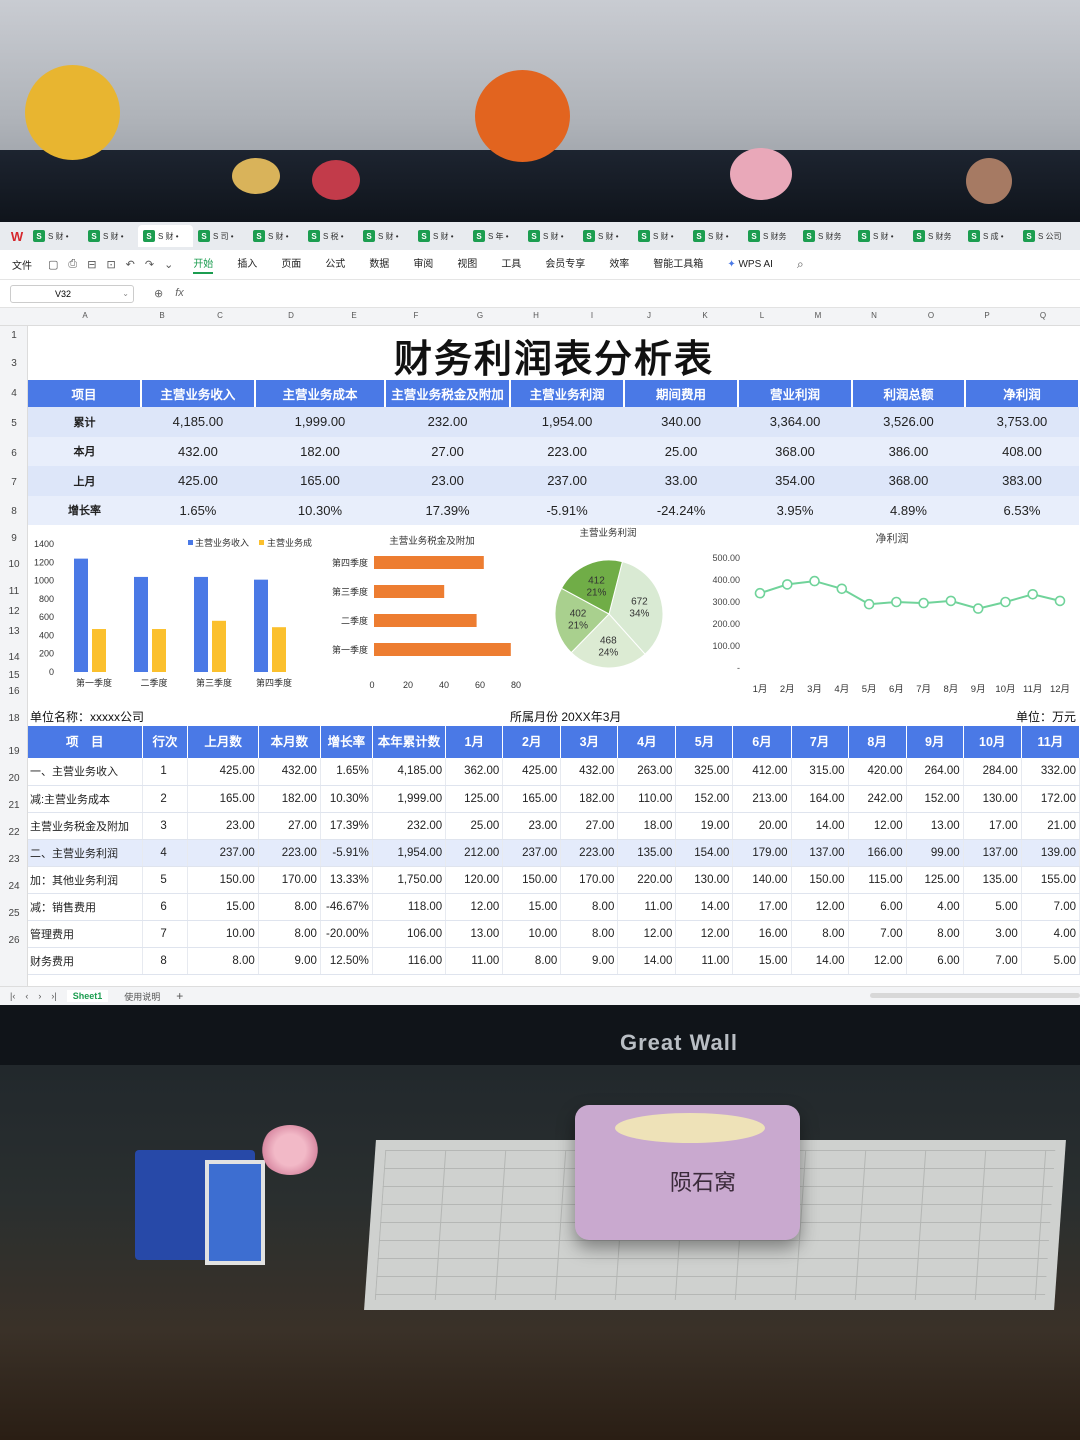  Describe the element at coordinates (474, 826) in the screenshot. I see `table-cell: 25.00` at that location.